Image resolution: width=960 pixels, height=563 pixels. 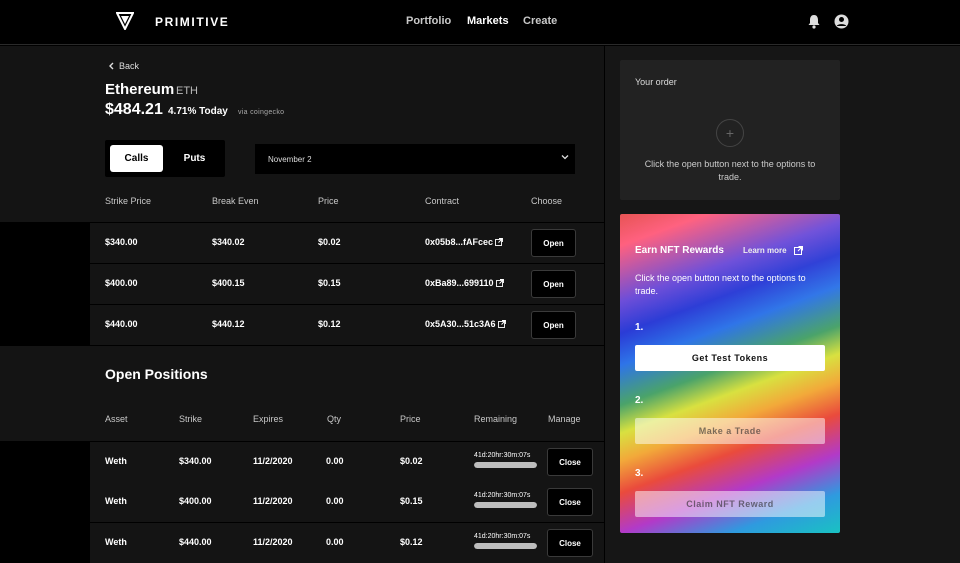 I want to click on col-remaining: Remaining, so click(x=496, y=419).